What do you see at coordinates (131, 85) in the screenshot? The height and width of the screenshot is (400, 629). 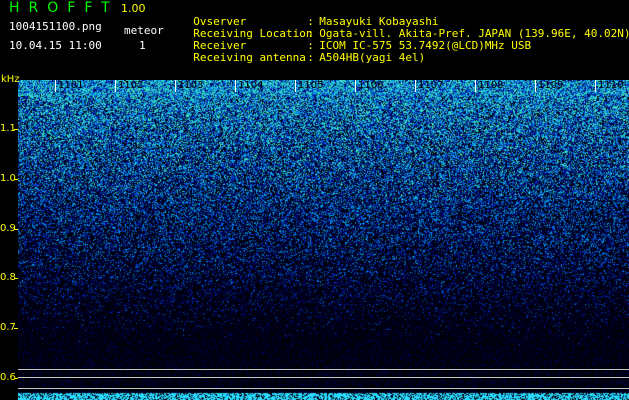 I see `x-tick-label: 1102` at bounding box center [131, 85].